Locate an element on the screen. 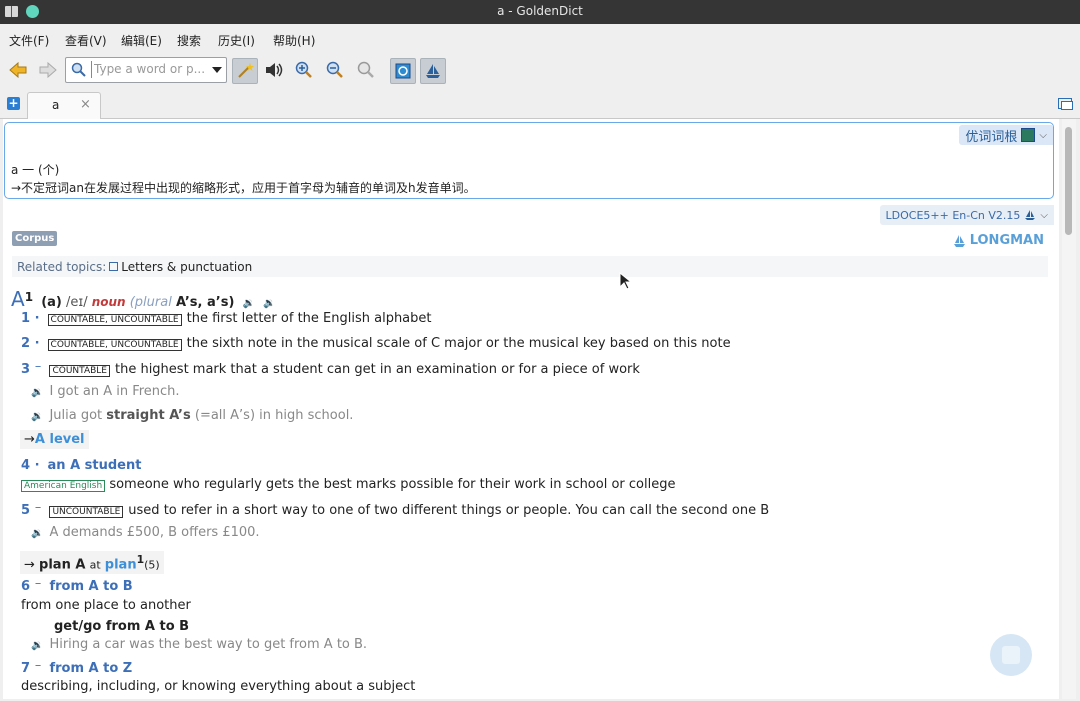  sense-number: 6 is located at coordinates (26, 586).